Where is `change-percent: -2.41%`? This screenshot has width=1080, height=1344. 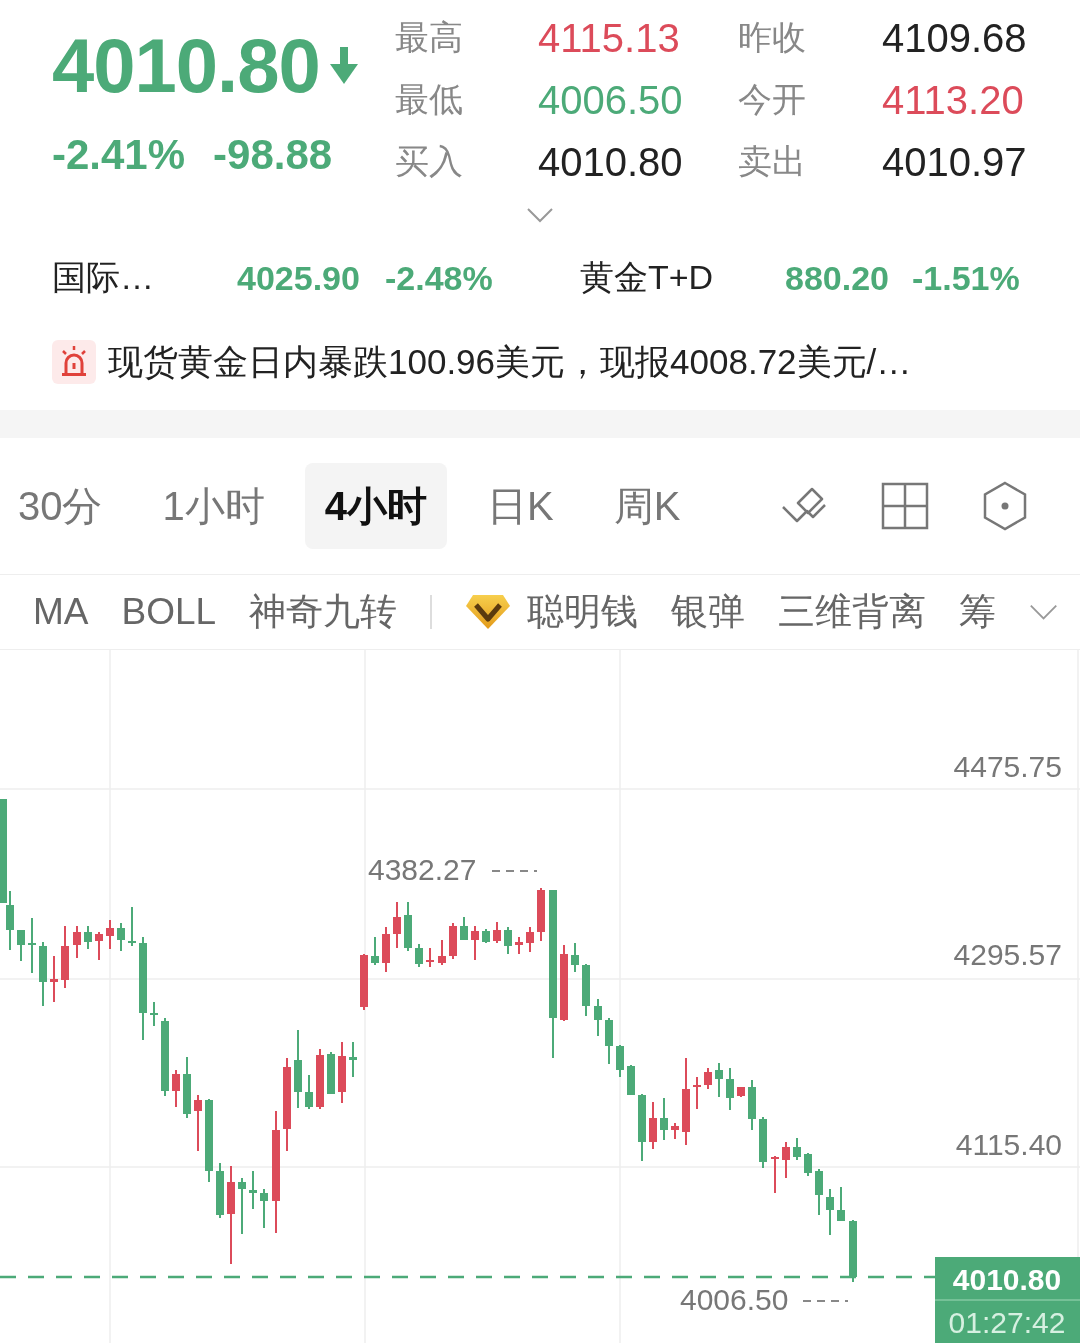 change-percent: -2.41% is located at coordinates (119, 155).